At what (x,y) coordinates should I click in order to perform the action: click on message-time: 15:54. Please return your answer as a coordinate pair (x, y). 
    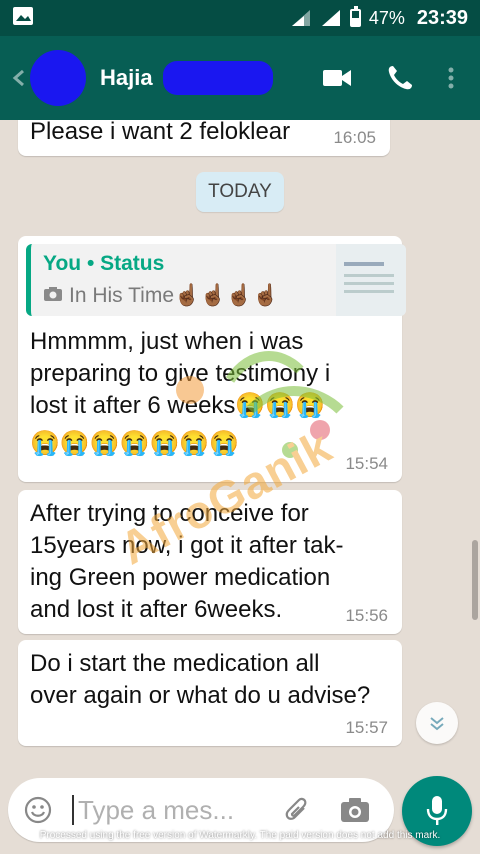
    Looking at the image, I should click on (366, 463).